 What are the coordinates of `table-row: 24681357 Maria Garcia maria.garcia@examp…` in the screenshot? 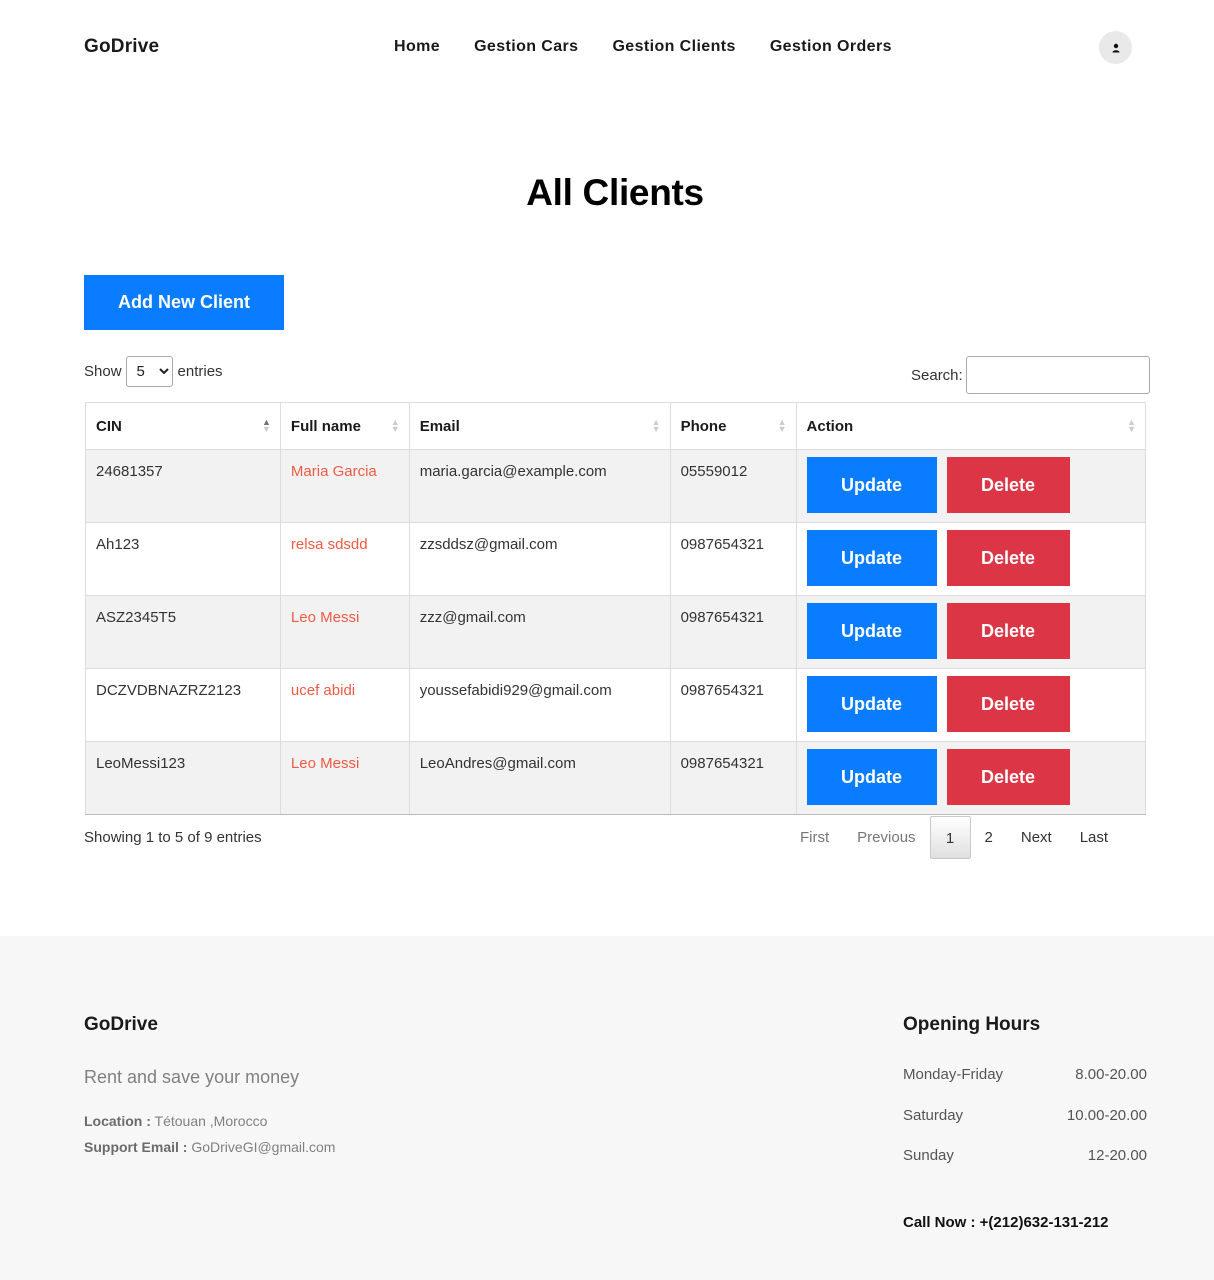 It's located at (616, 486).